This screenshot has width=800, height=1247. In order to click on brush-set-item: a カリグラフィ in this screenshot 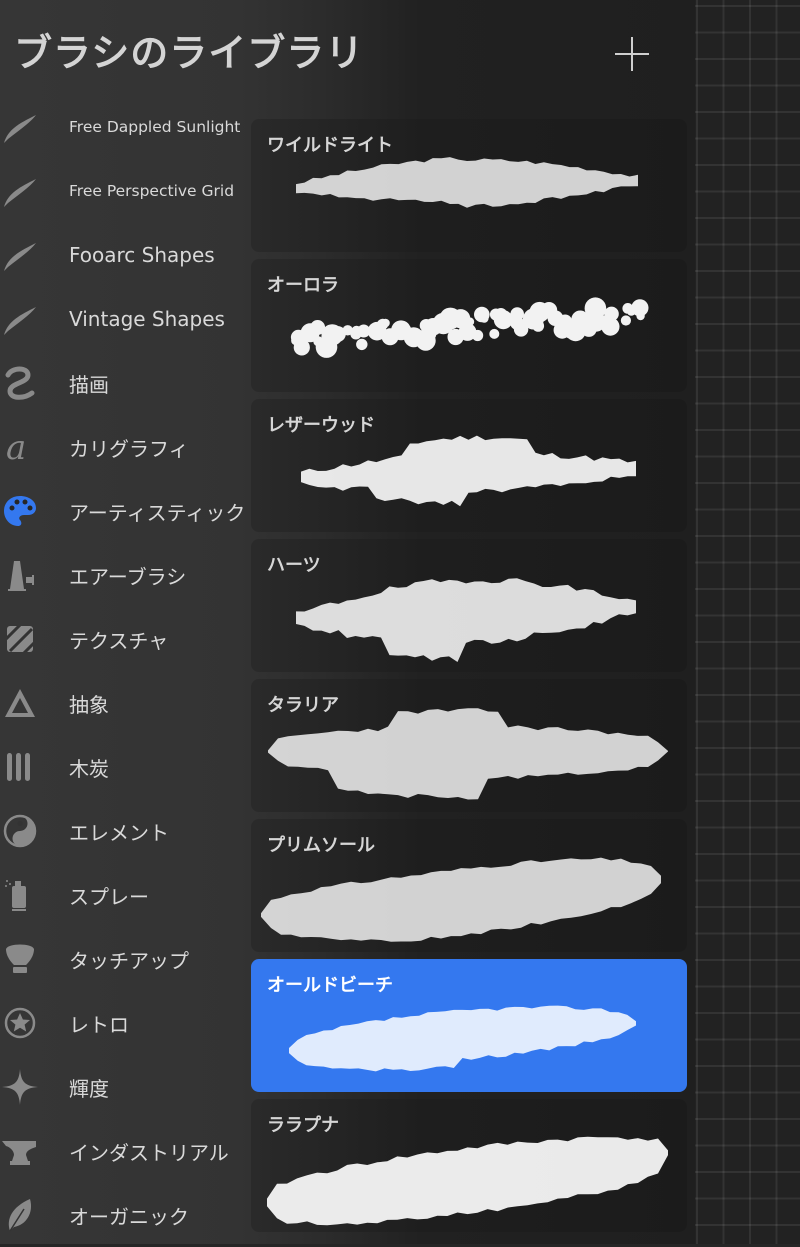, I will do `click(125, 447)`.